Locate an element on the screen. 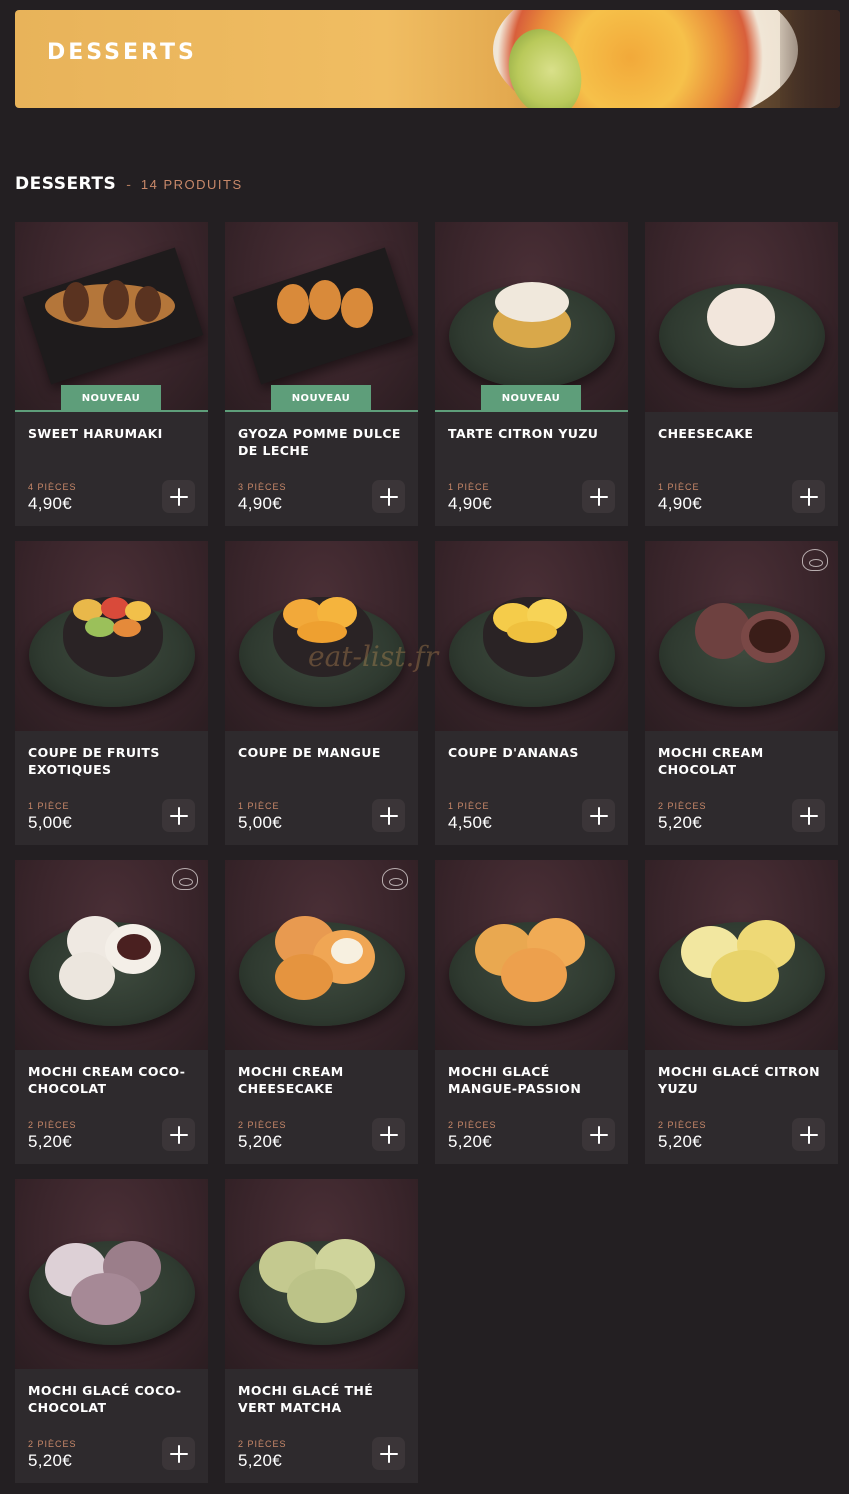 The image size is (849, 1494). product-name: TARTE CITRON YUZU is located at coordinates (534, 433).